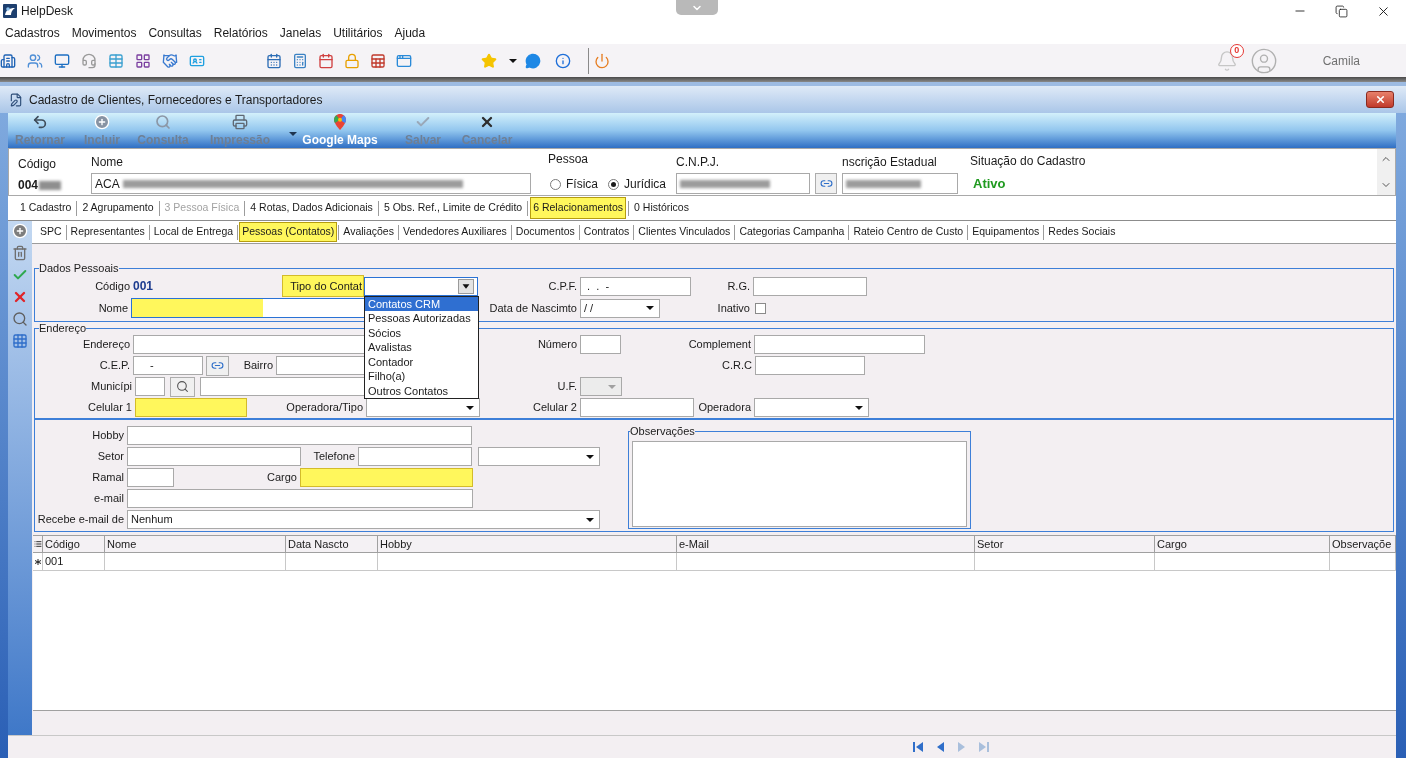 This screenshot has height=758, width=1406. I want to click on tab: Pessoas (Contatos), so click(288, 232).